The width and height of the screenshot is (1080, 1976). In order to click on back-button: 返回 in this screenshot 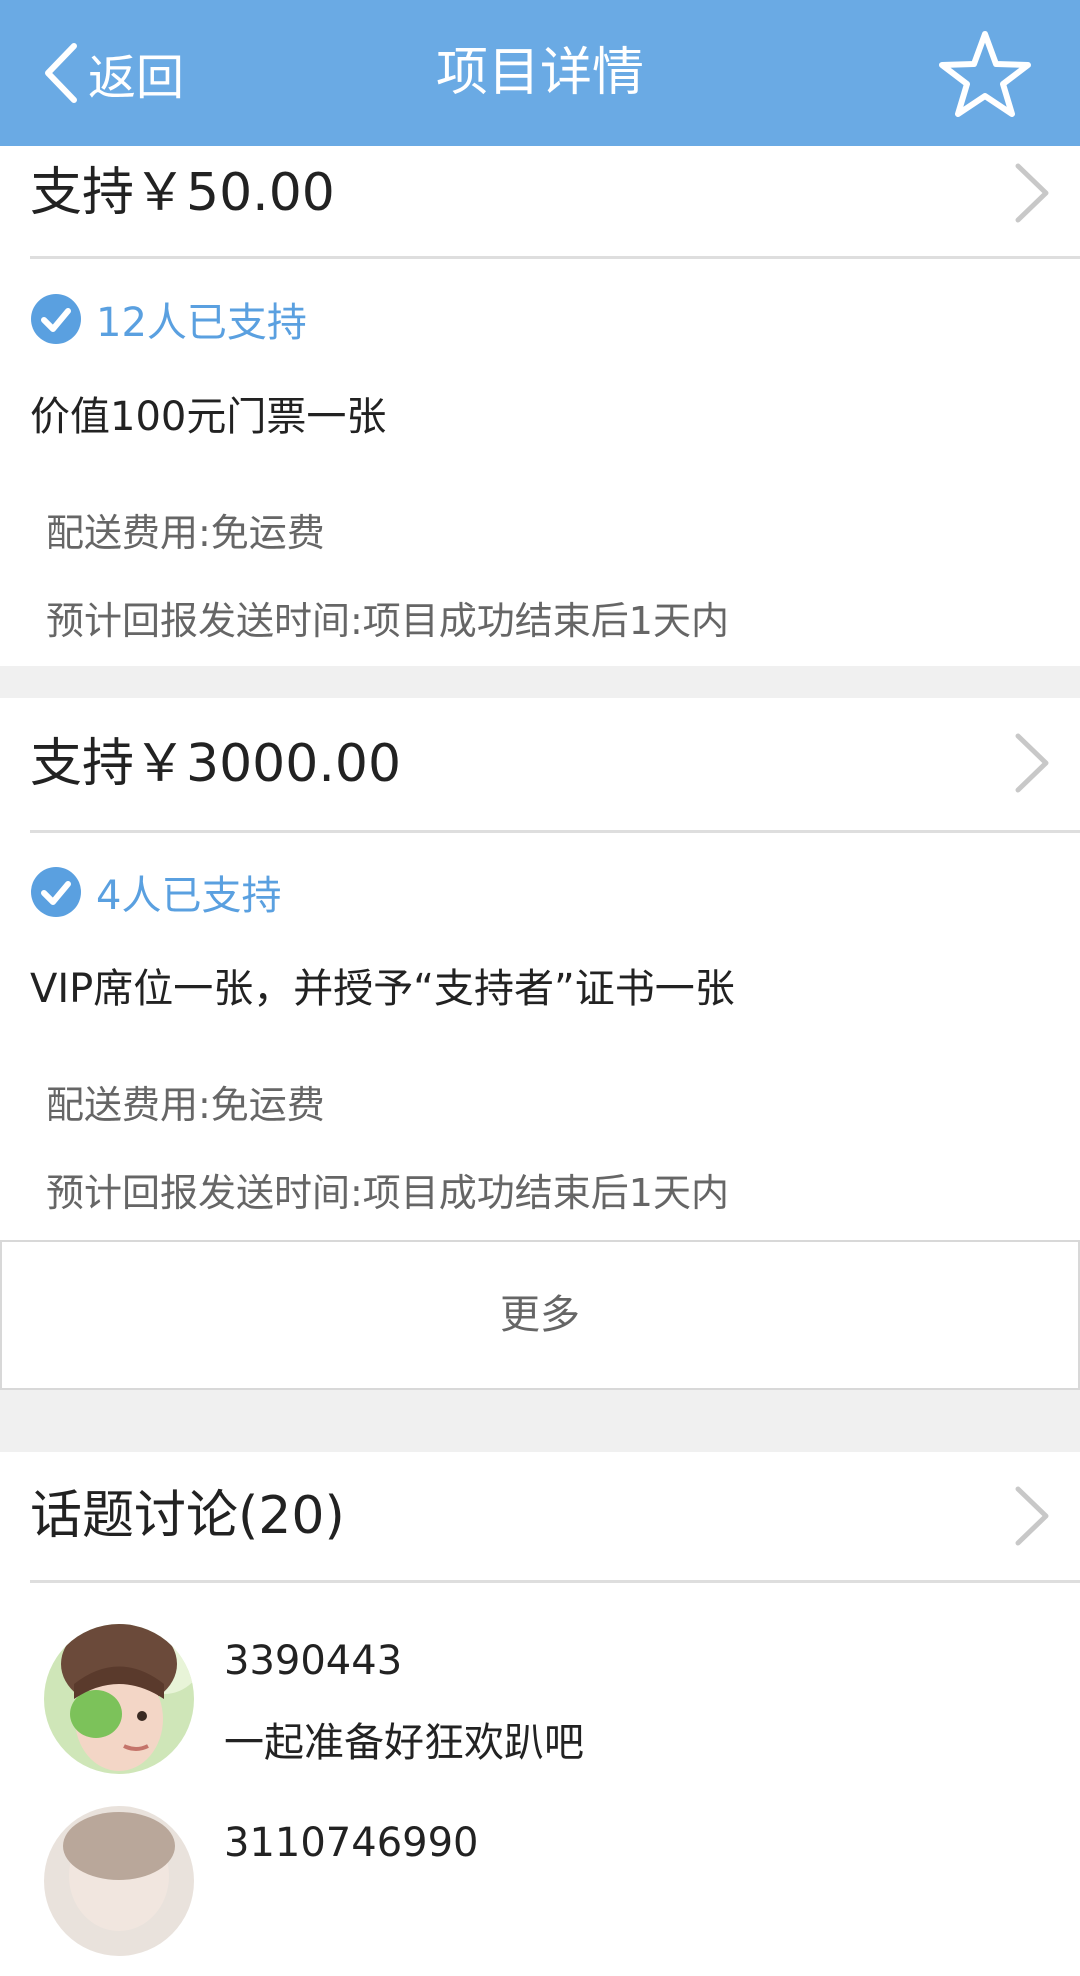, I will do `click(112, 73)`.